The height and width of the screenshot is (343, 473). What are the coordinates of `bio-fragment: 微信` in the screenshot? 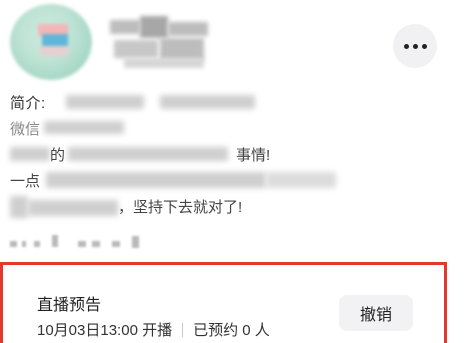 It's located at (25, 129).